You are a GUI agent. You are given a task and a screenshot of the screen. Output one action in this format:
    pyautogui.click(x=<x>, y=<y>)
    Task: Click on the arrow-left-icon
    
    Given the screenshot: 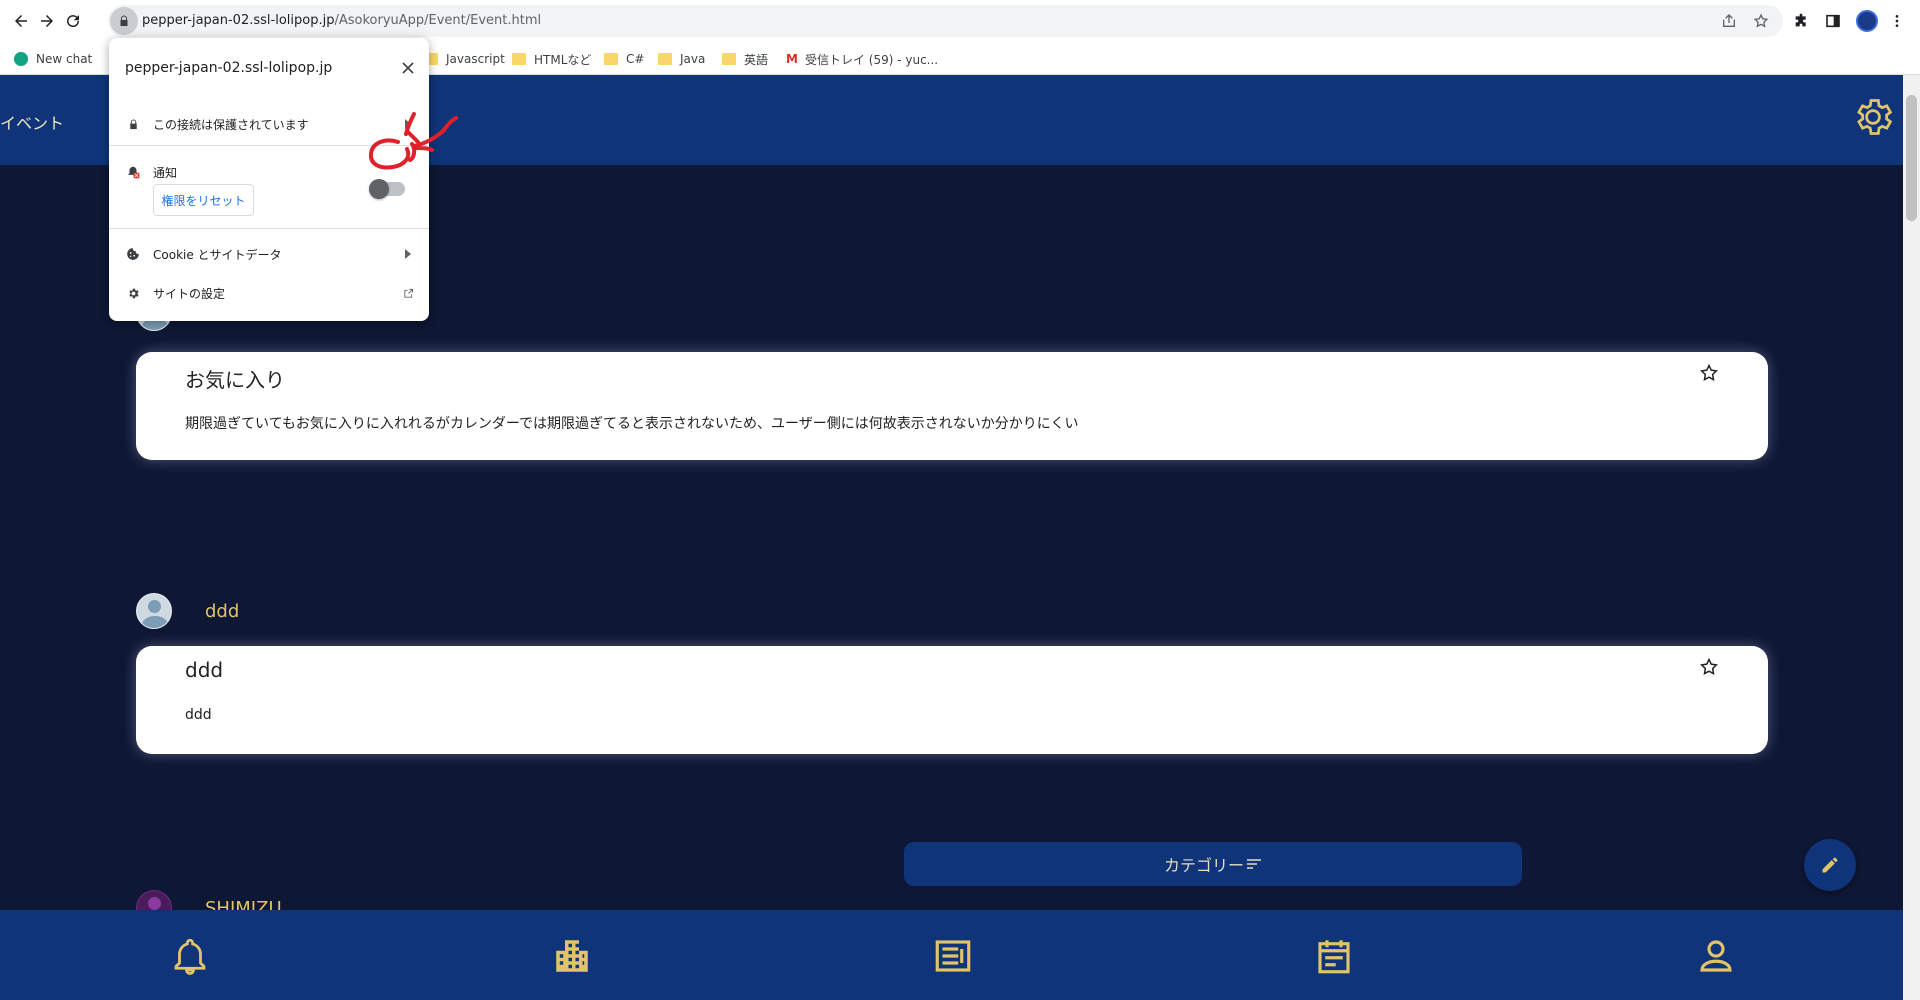 What is the action you would take?
    pyautogui.click(x=21, y=21)
    